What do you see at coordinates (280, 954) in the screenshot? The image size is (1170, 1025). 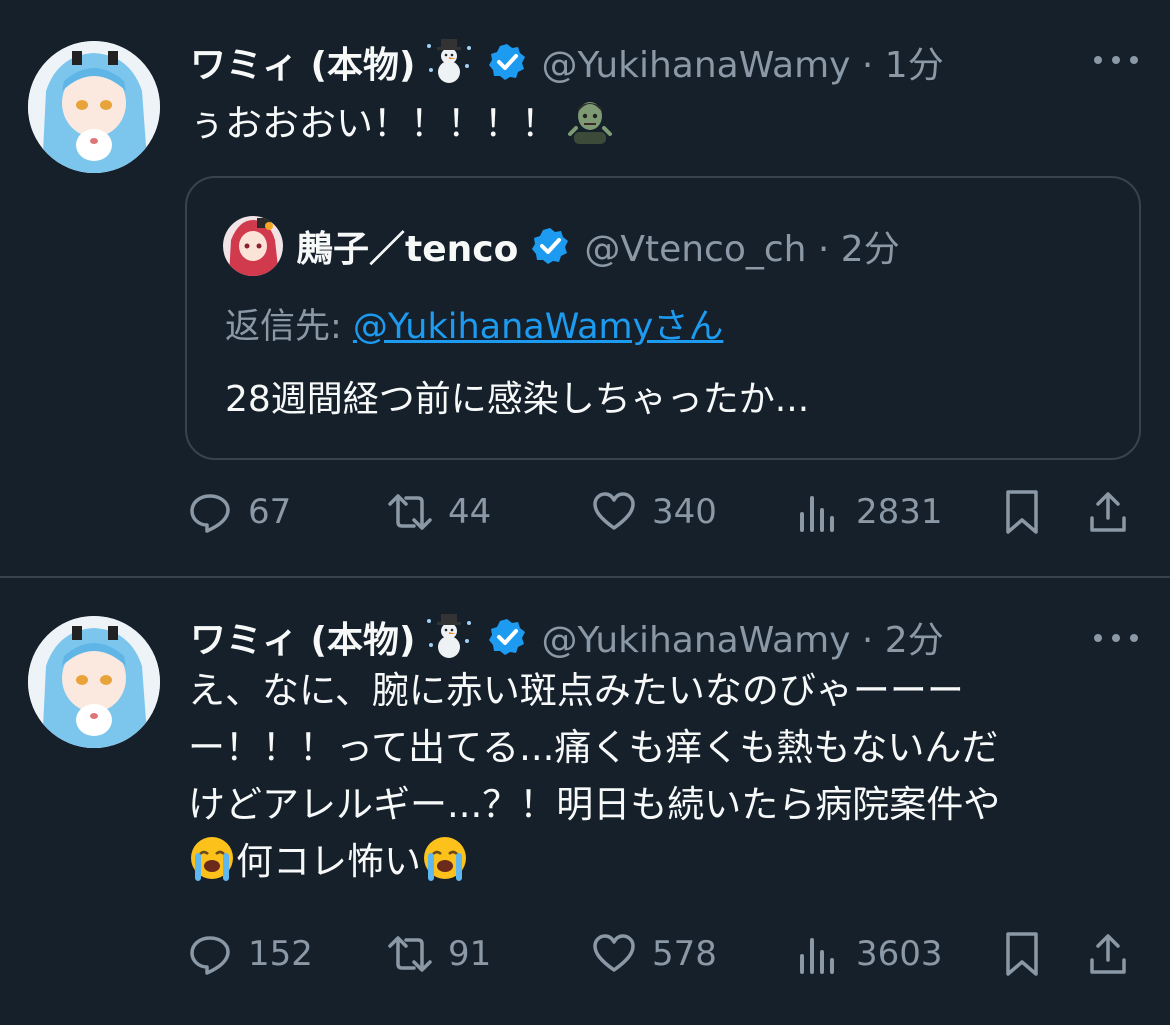 I see `reply-count: 152` at bounding box center [280, 954].